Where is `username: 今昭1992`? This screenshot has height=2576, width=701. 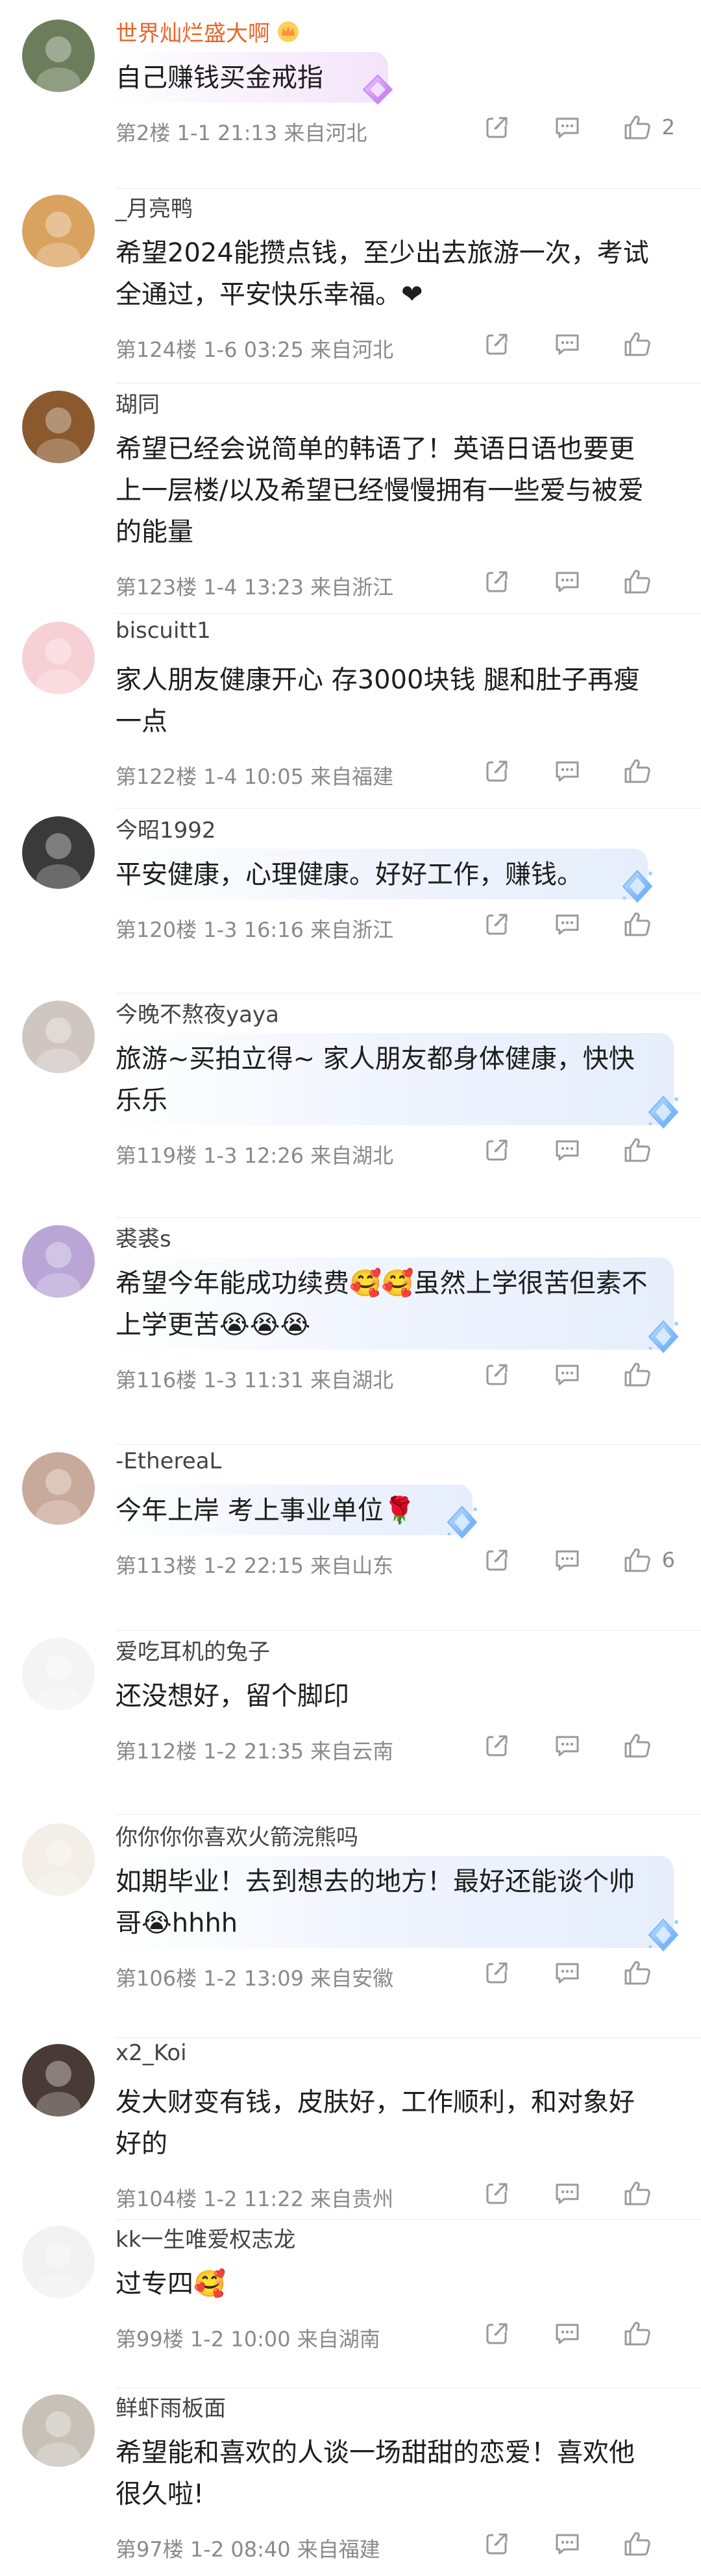 username: 今昭1992 is located at coordinates (166, 828).